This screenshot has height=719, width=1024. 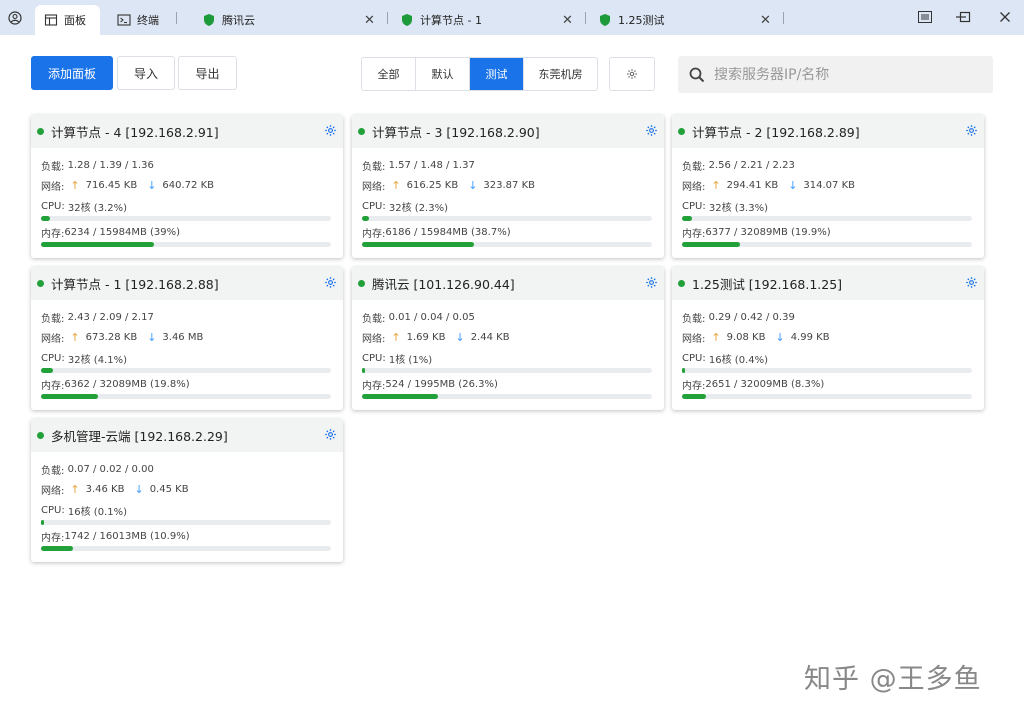 I want to click on maximize-button, so click(x=965, y=17).